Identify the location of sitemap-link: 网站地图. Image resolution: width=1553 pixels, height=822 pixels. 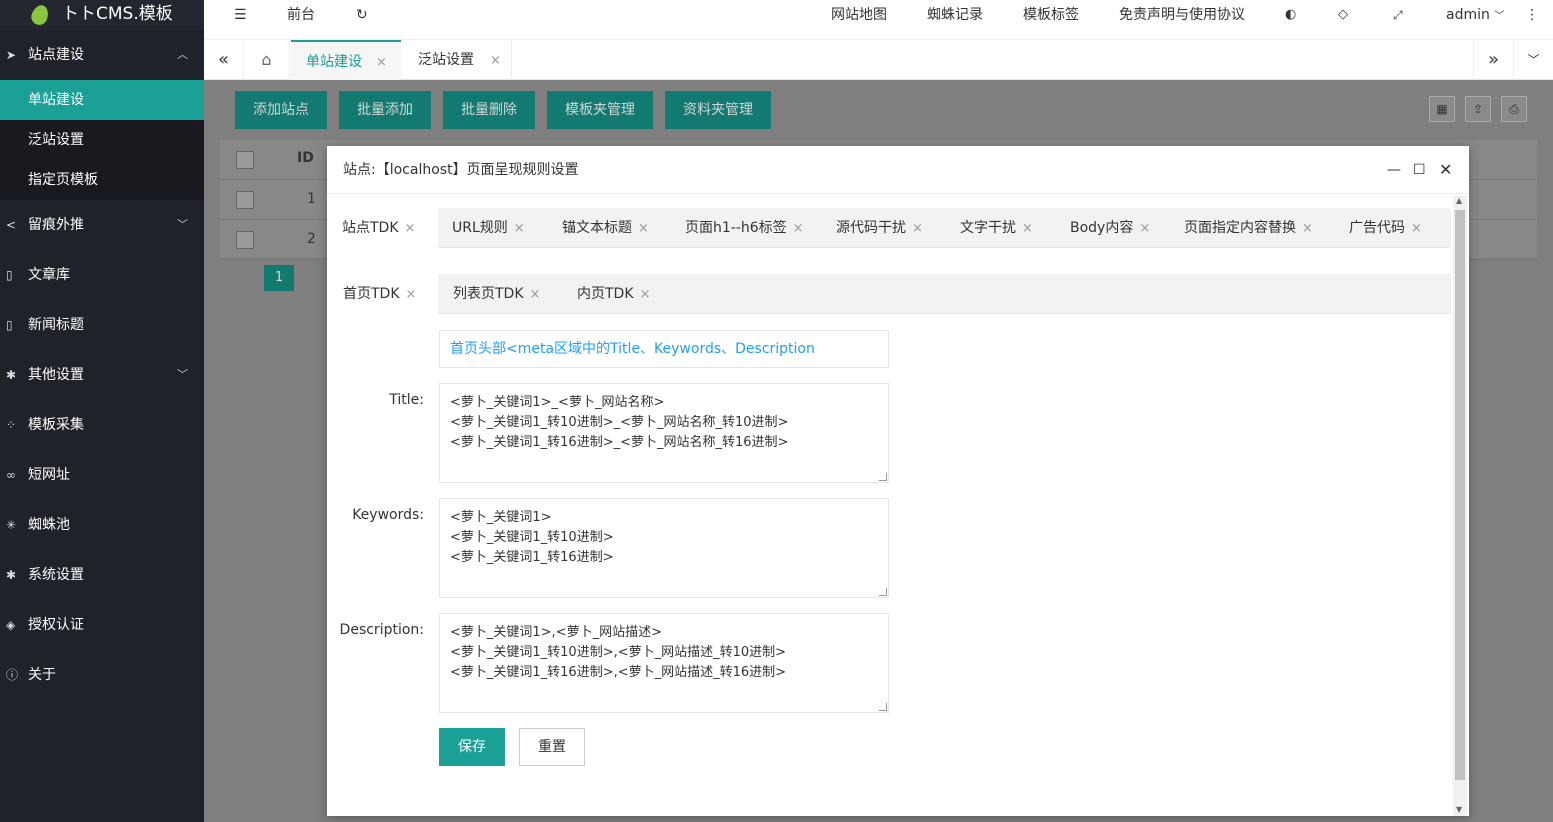
(859, 15).